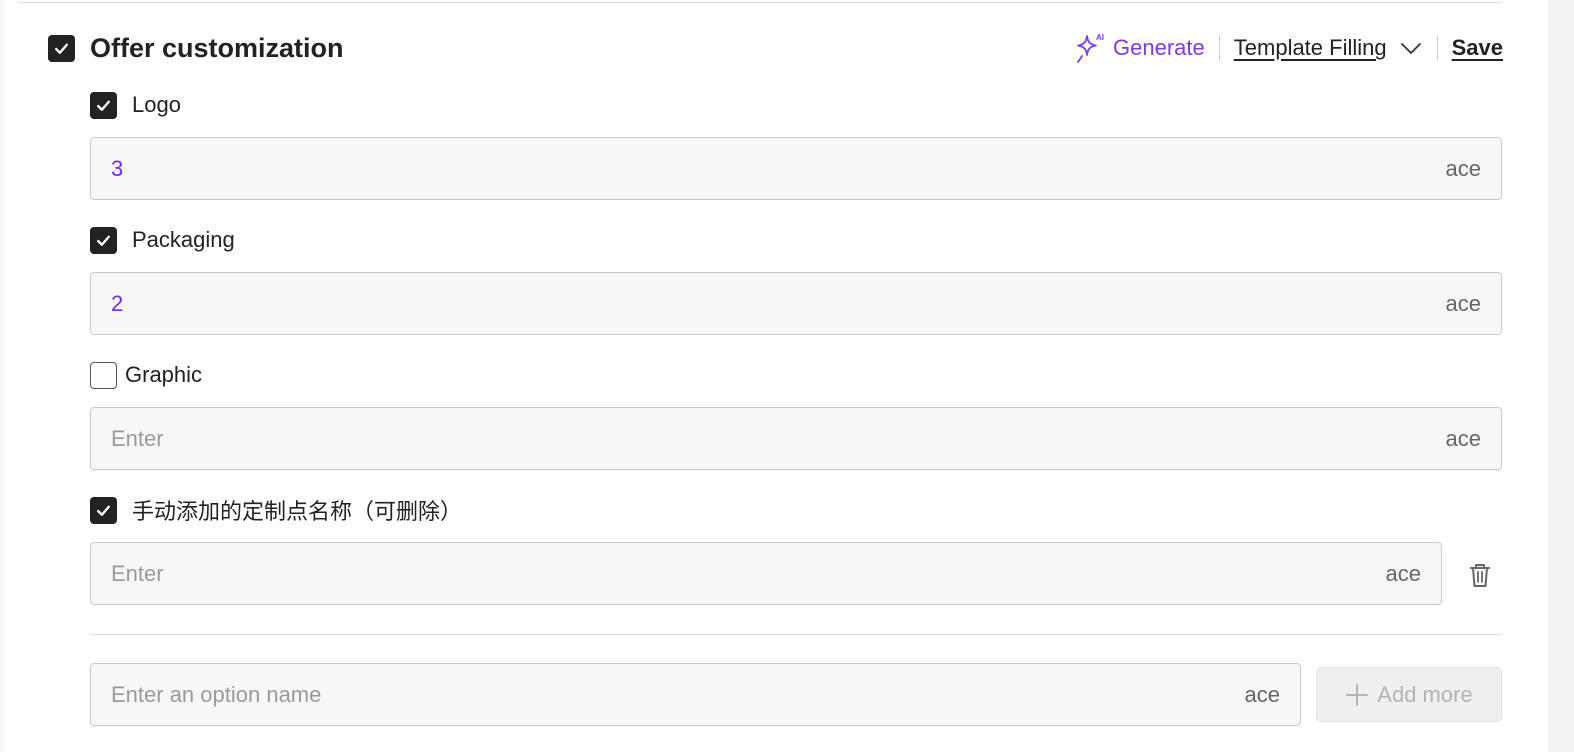  What do you see at coordinates (297, 511) in the screenshot?
I see `option-label: 手动添加的定制点名称（可删除）` at bounding box center [297, 511].